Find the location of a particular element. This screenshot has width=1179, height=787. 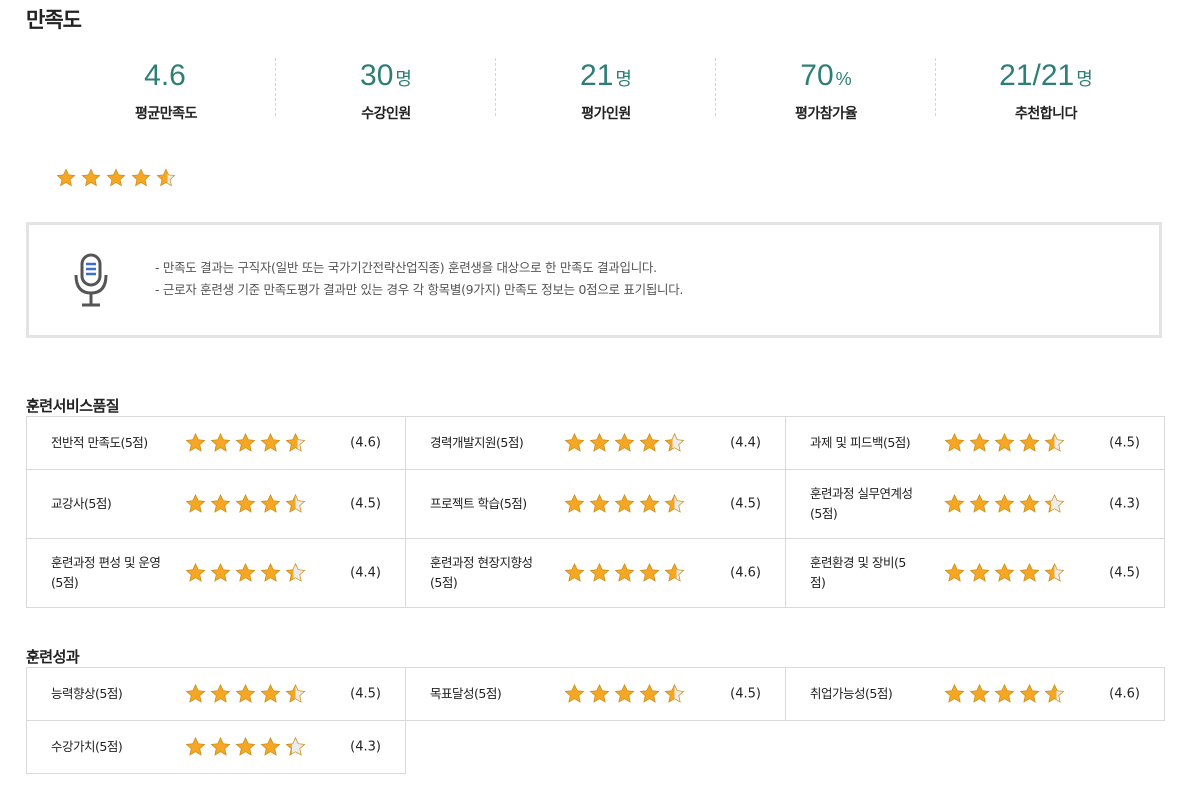

stat-label: 평균만족도 is located at coordinates (166, 114).